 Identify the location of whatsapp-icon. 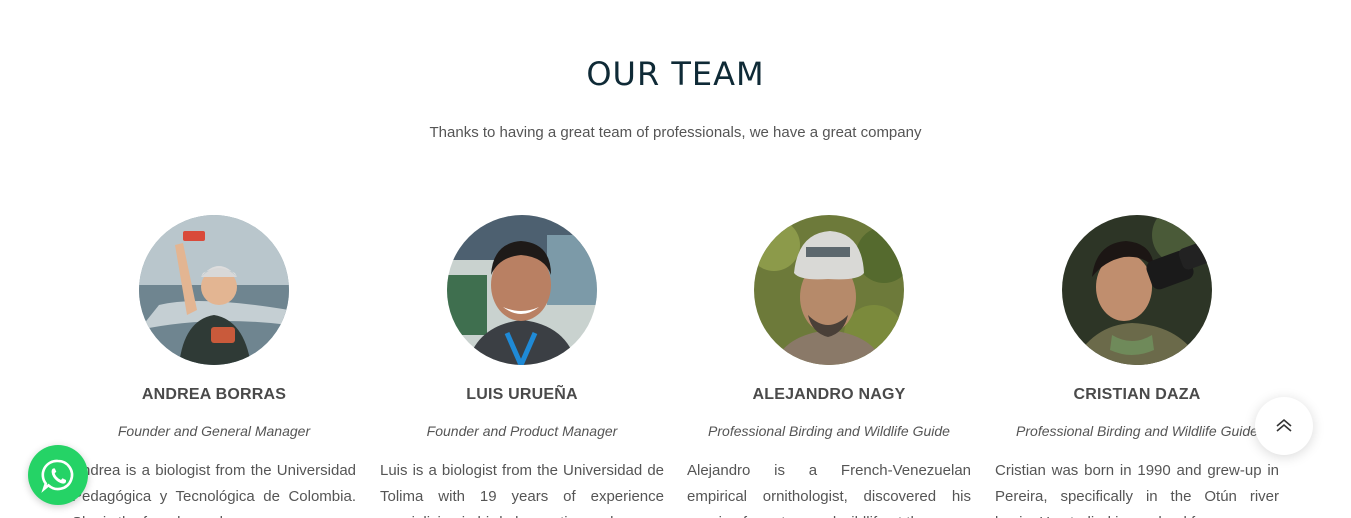
(57, 476).